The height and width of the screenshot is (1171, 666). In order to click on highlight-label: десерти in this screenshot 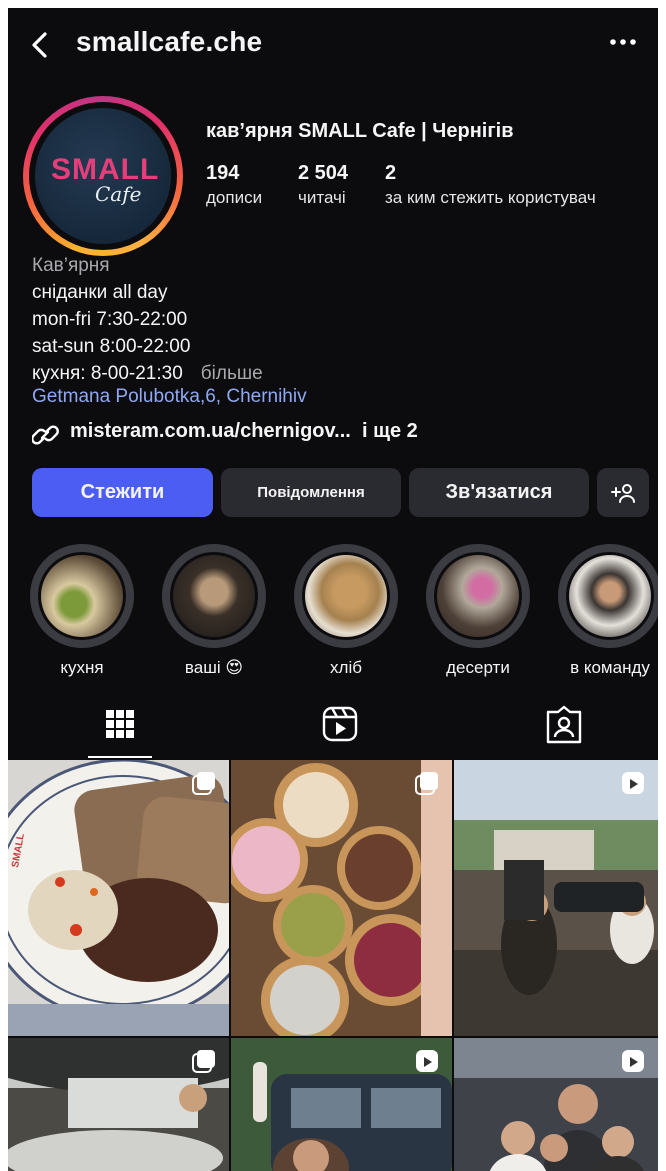, I will do `click(478, 667)`.